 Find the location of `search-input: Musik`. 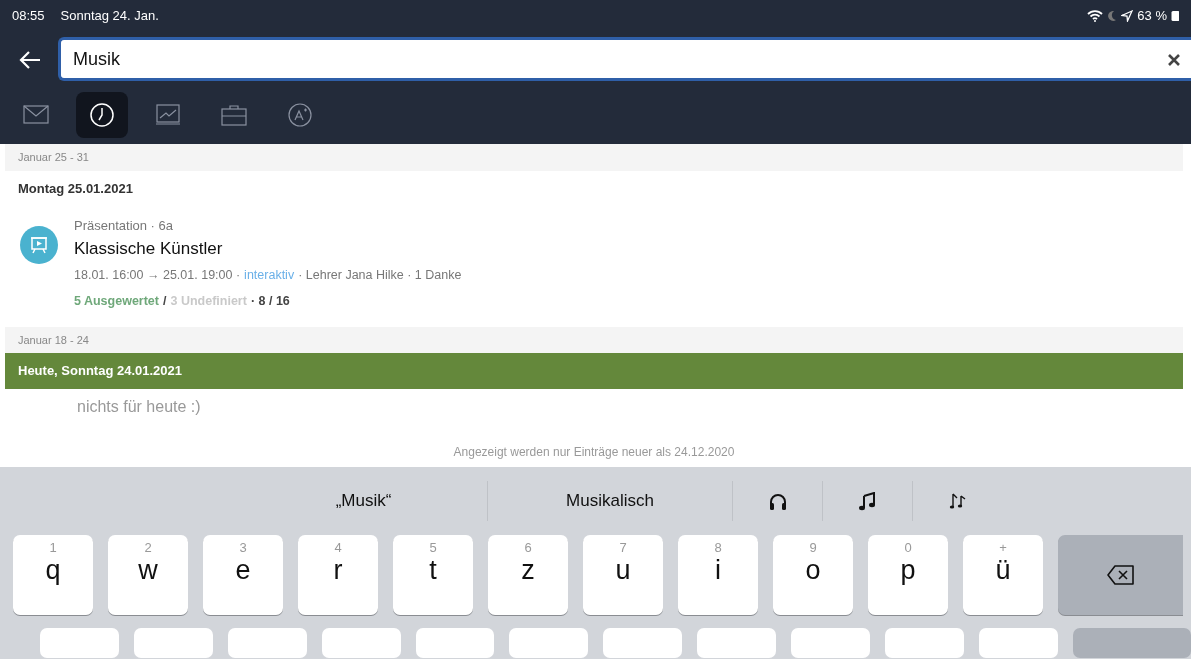

search-input: Musik is located at coordinates (619, 59).